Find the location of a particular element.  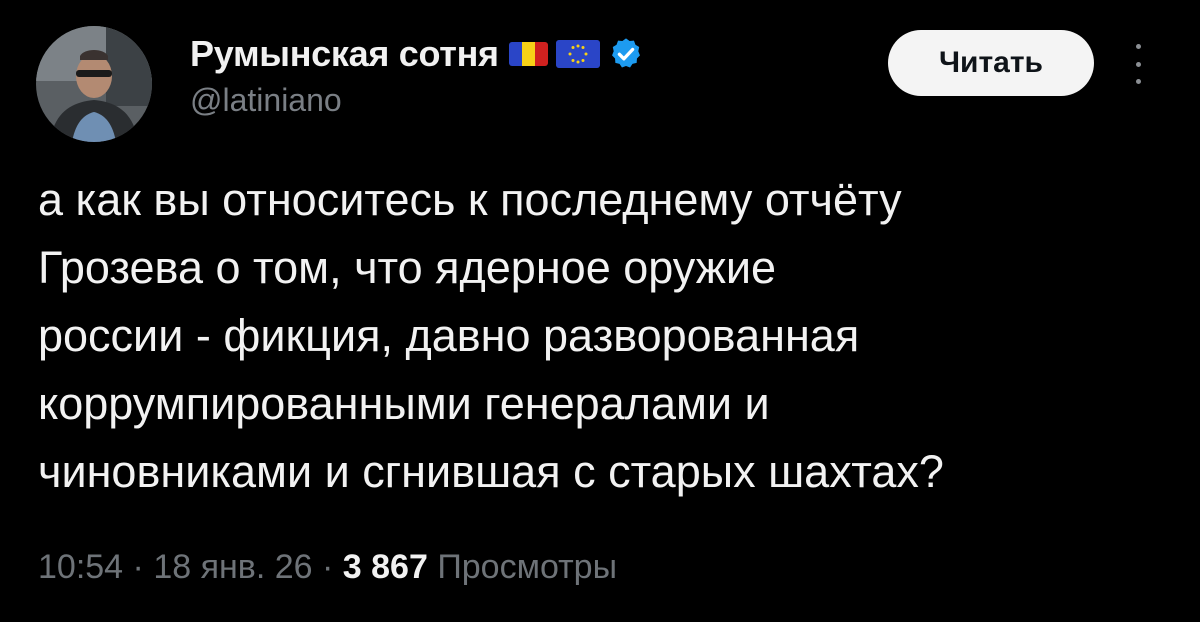

follow-button: Читать is located at coordinates (991, 63).